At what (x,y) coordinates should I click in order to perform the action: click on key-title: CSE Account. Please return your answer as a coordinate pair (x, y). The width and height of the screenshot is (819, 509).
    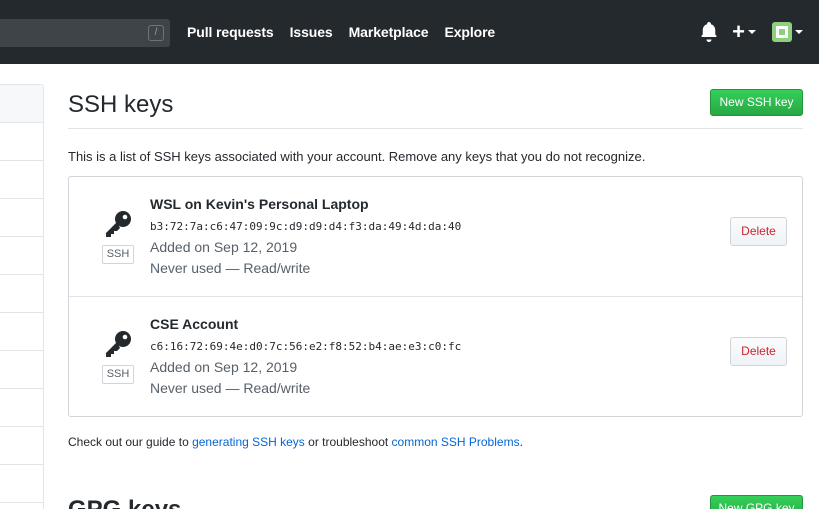
    Looking at the image, I should click on (194, 324).